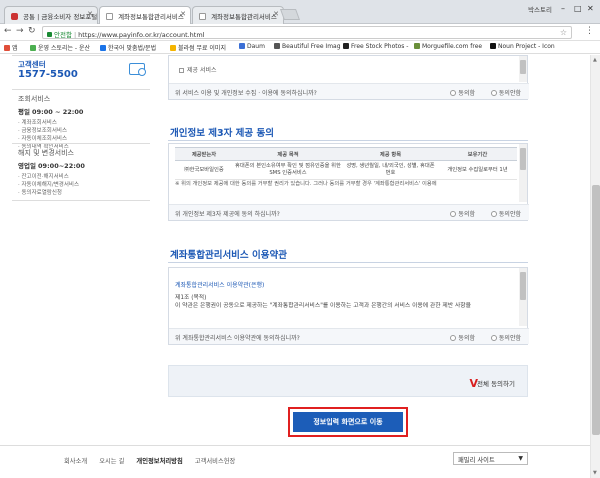  I want to click on bookmark-item: Free Stock Photos -, so click(375, 46).